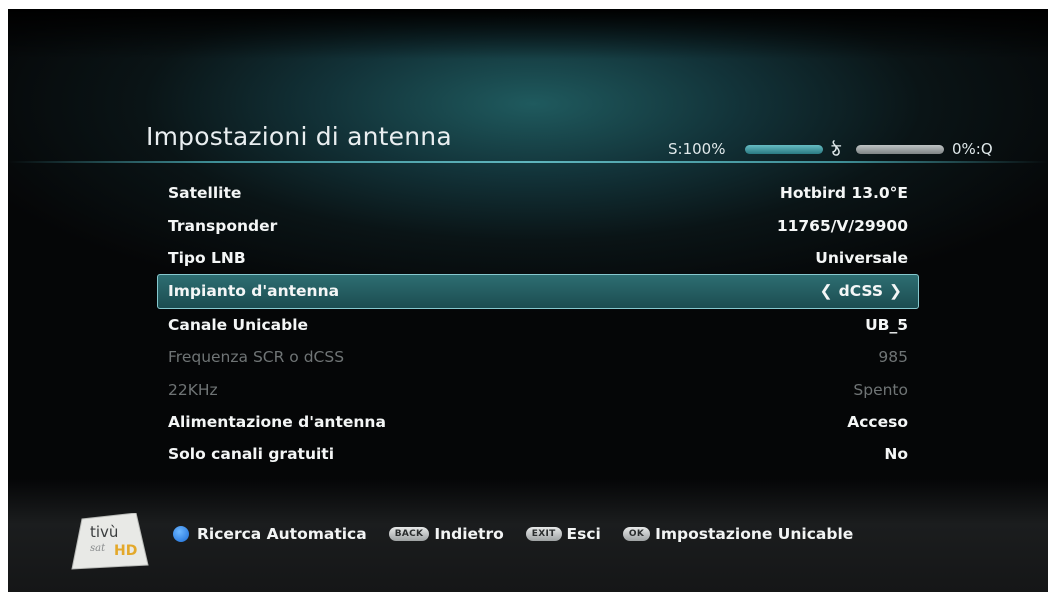  Describe the element at coordinates (538, 389) in the screenshot. I see `menu-row-22khz: 22KHz Spento` at that location.